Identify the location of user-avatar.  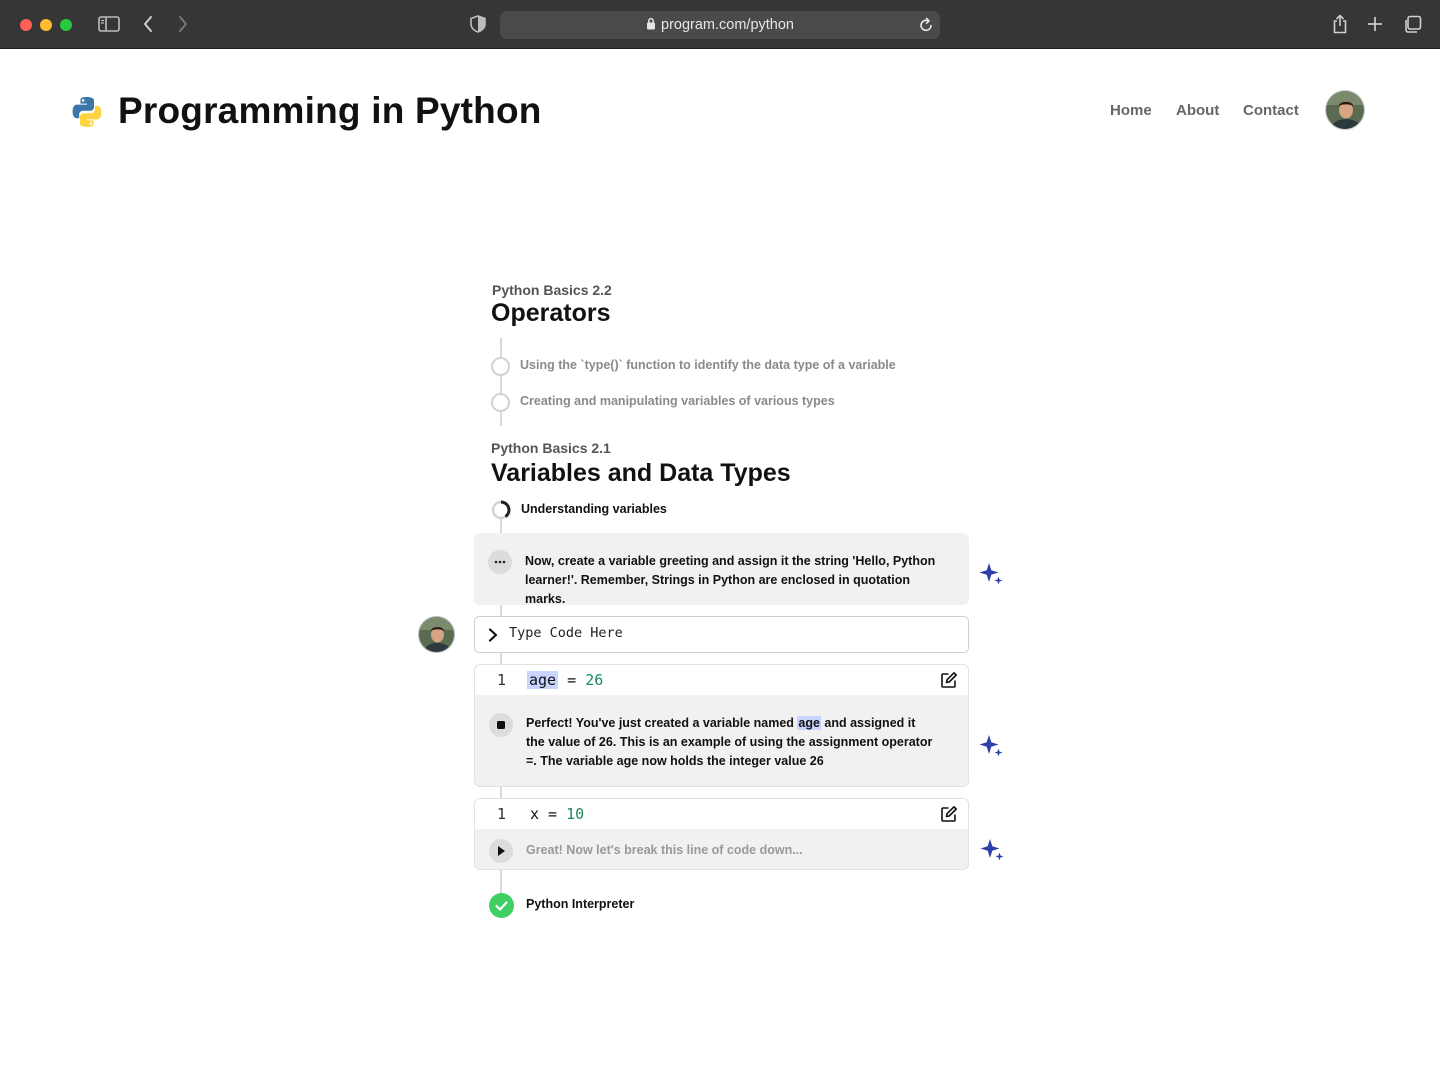
(1345, 110).